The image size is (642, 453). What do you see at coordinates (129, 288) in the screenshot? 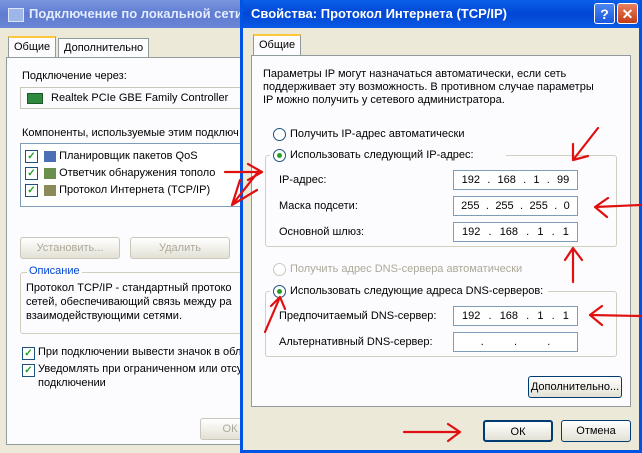
I see `description-line-1: Протокол TCP/IP - стандартный протоко` at bounding box center [129, 288].